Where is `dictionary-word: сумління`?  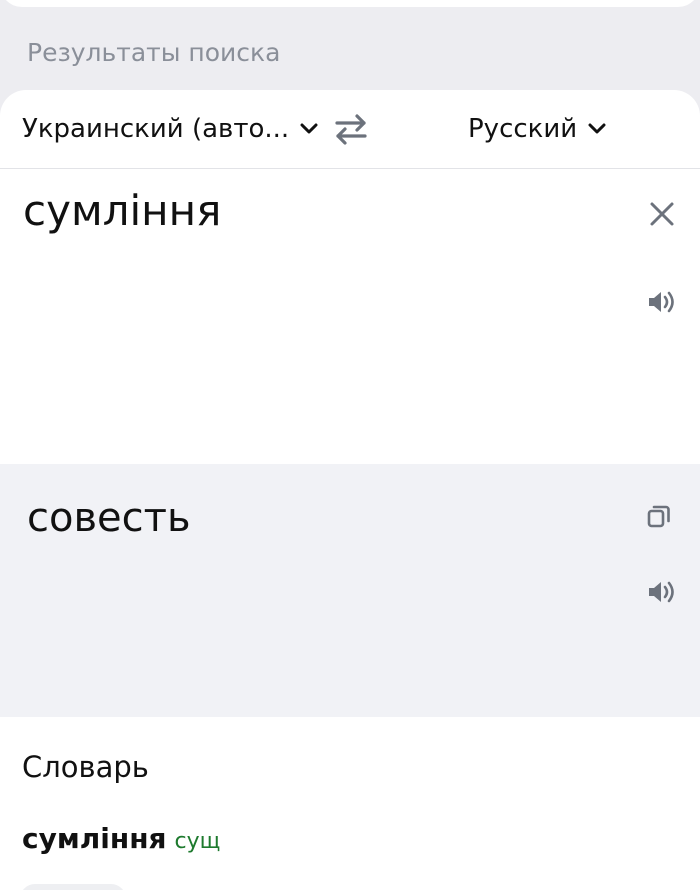
dictionary-word: сумління is located at coordinates (94, 838).